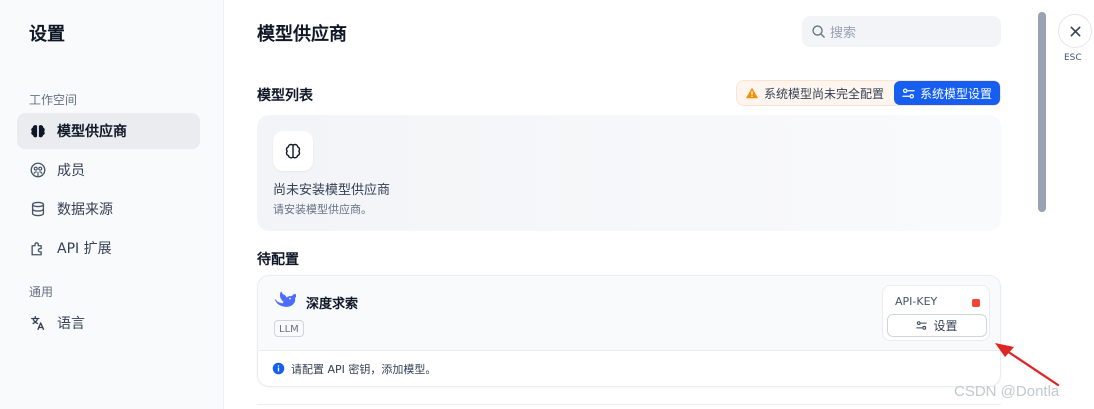  I want to click on search-placeholder: 搜索, so click(843, 33).